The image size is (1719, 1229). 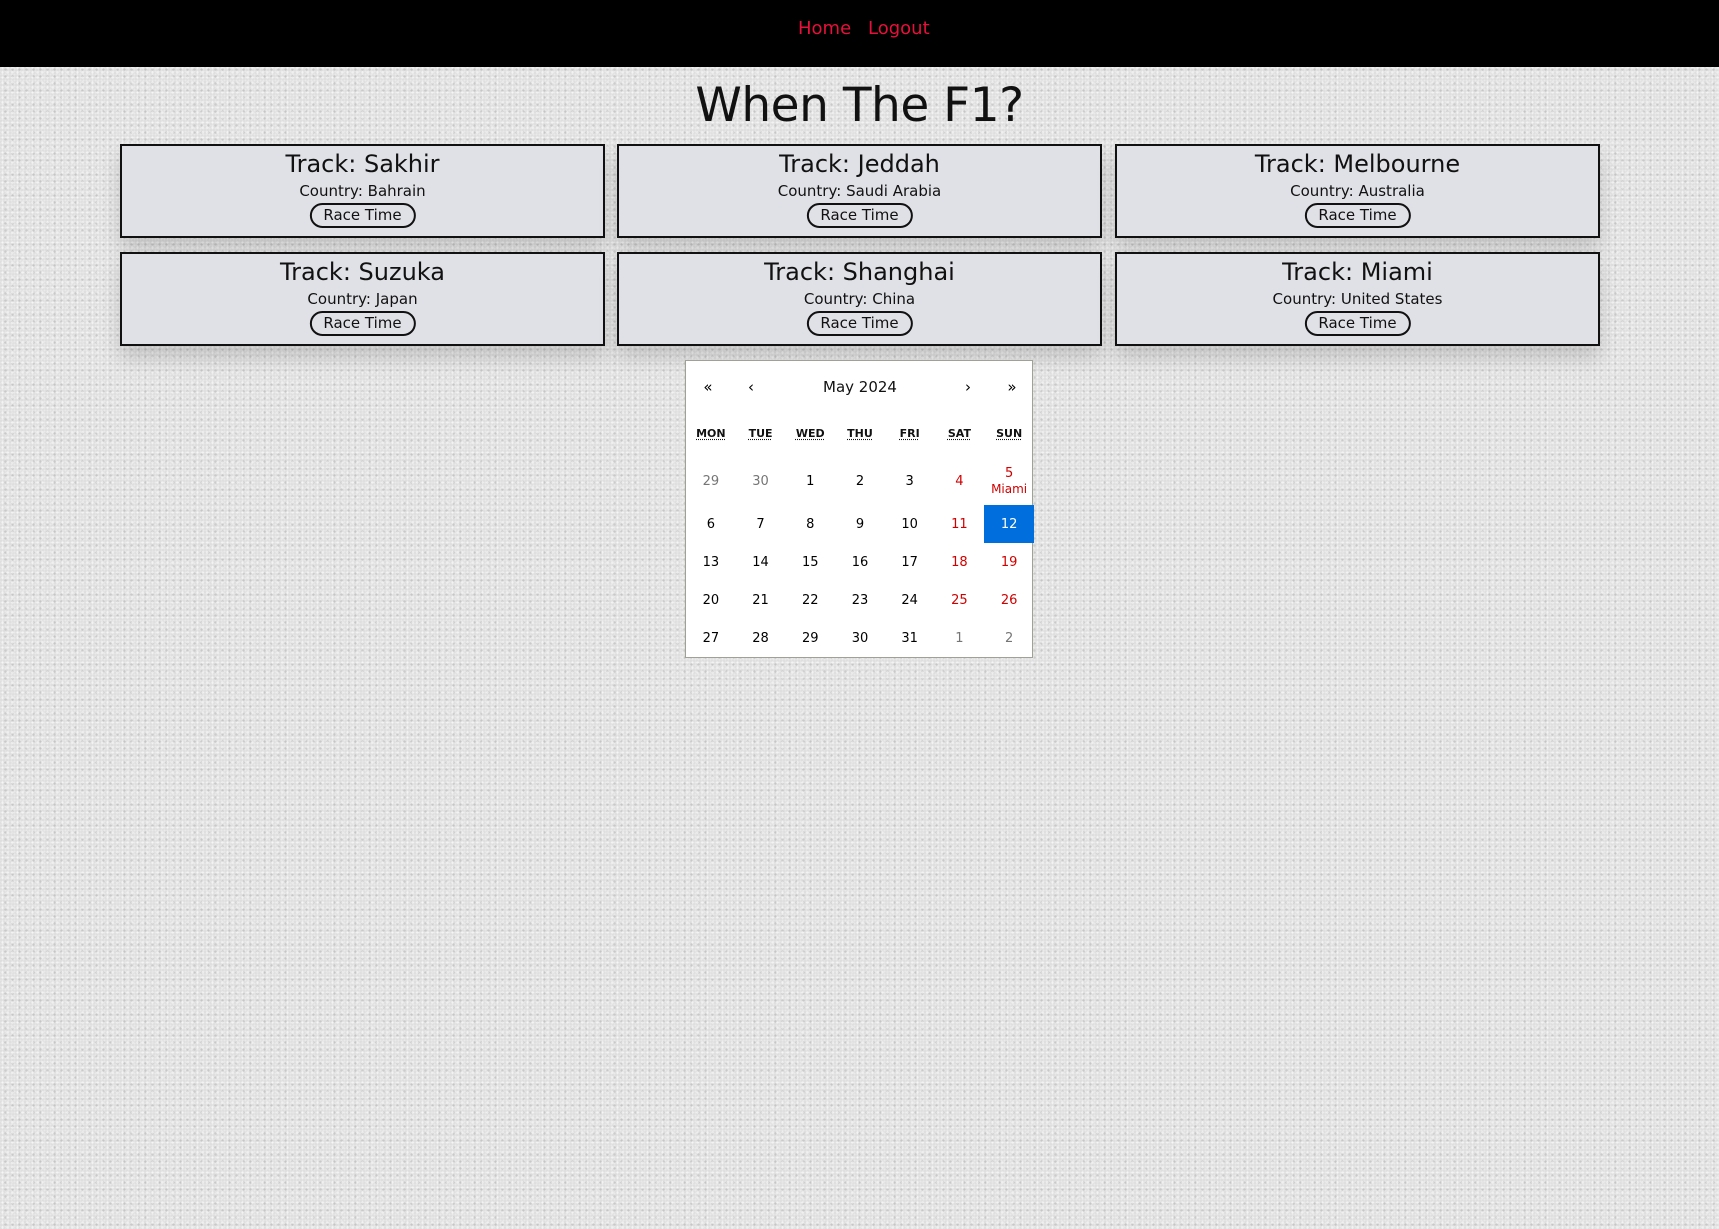 I want to click on day-number: 22, so click(x=810, y=600).